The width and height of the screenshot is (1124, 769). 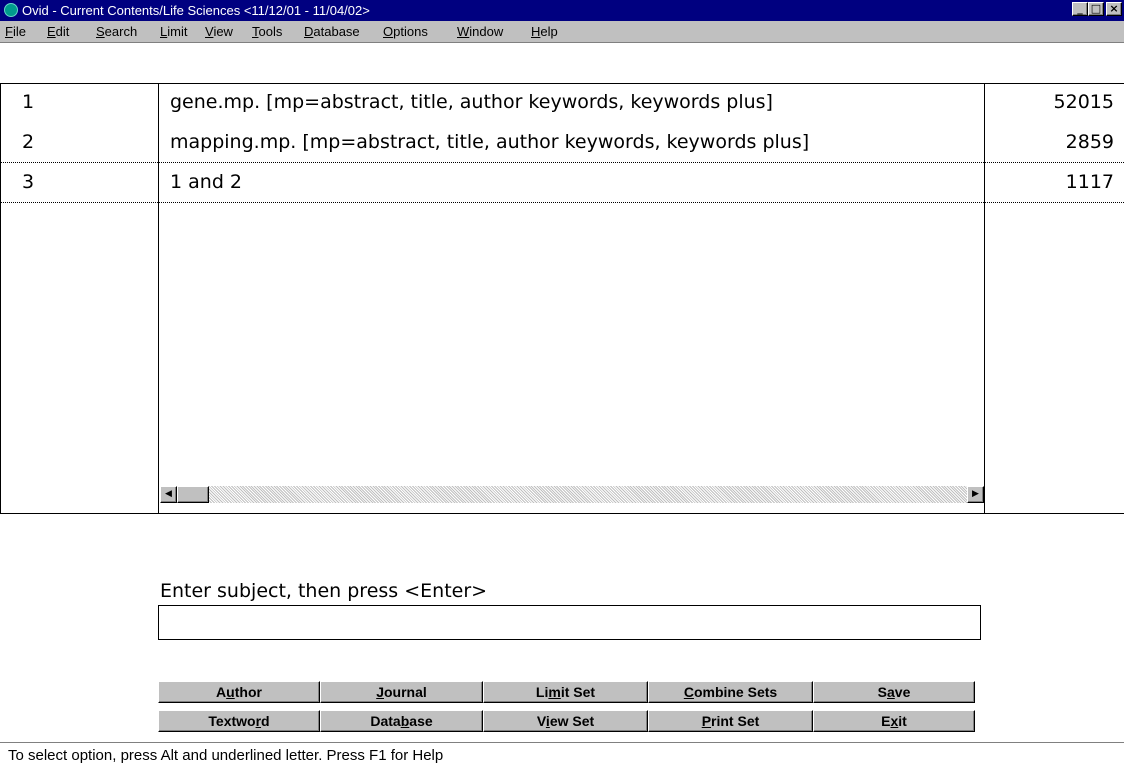 I want to click on limit-set-button: Limit Set, so click(x=565, y=692).